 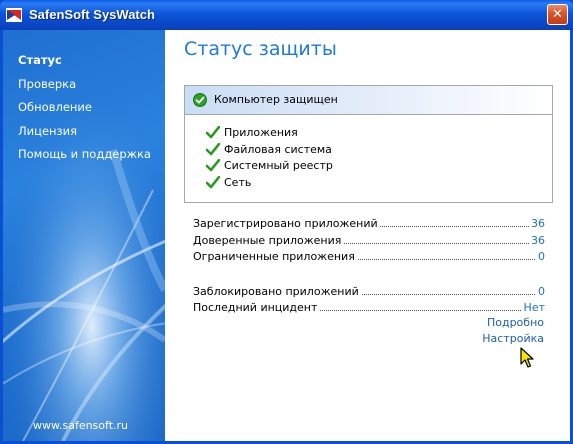 I want to click on check-item-label: Файловая система, so click(x=278, y=149).